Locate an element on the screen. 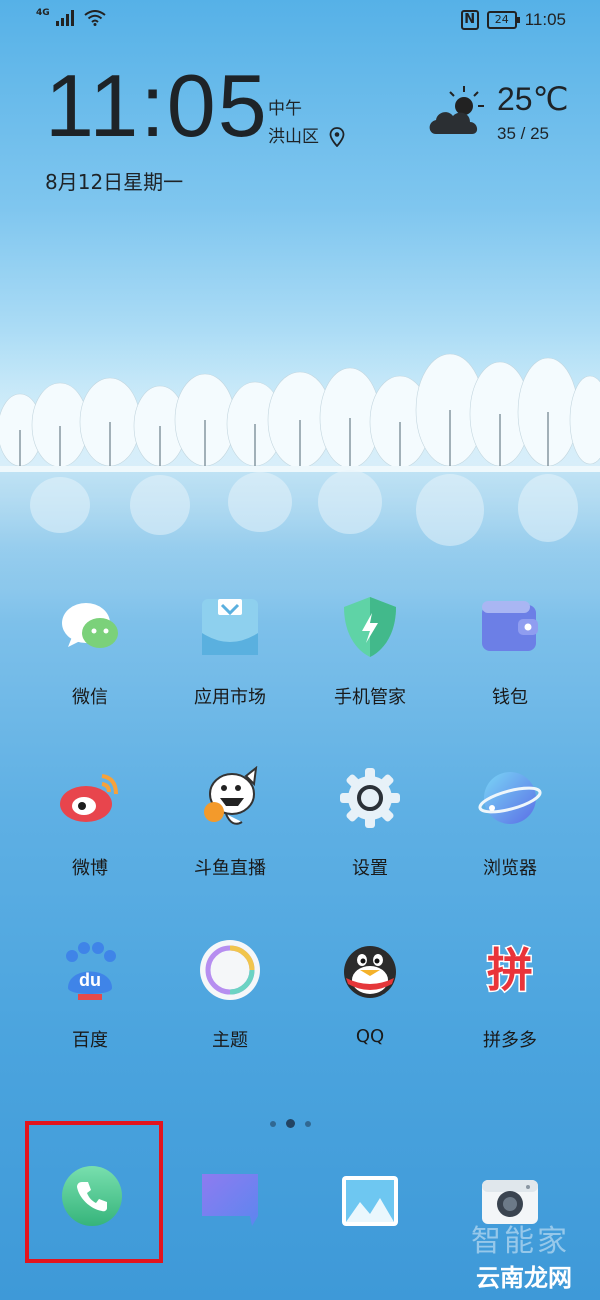  app-label: 钱包 is located at coordinates (510, 697).